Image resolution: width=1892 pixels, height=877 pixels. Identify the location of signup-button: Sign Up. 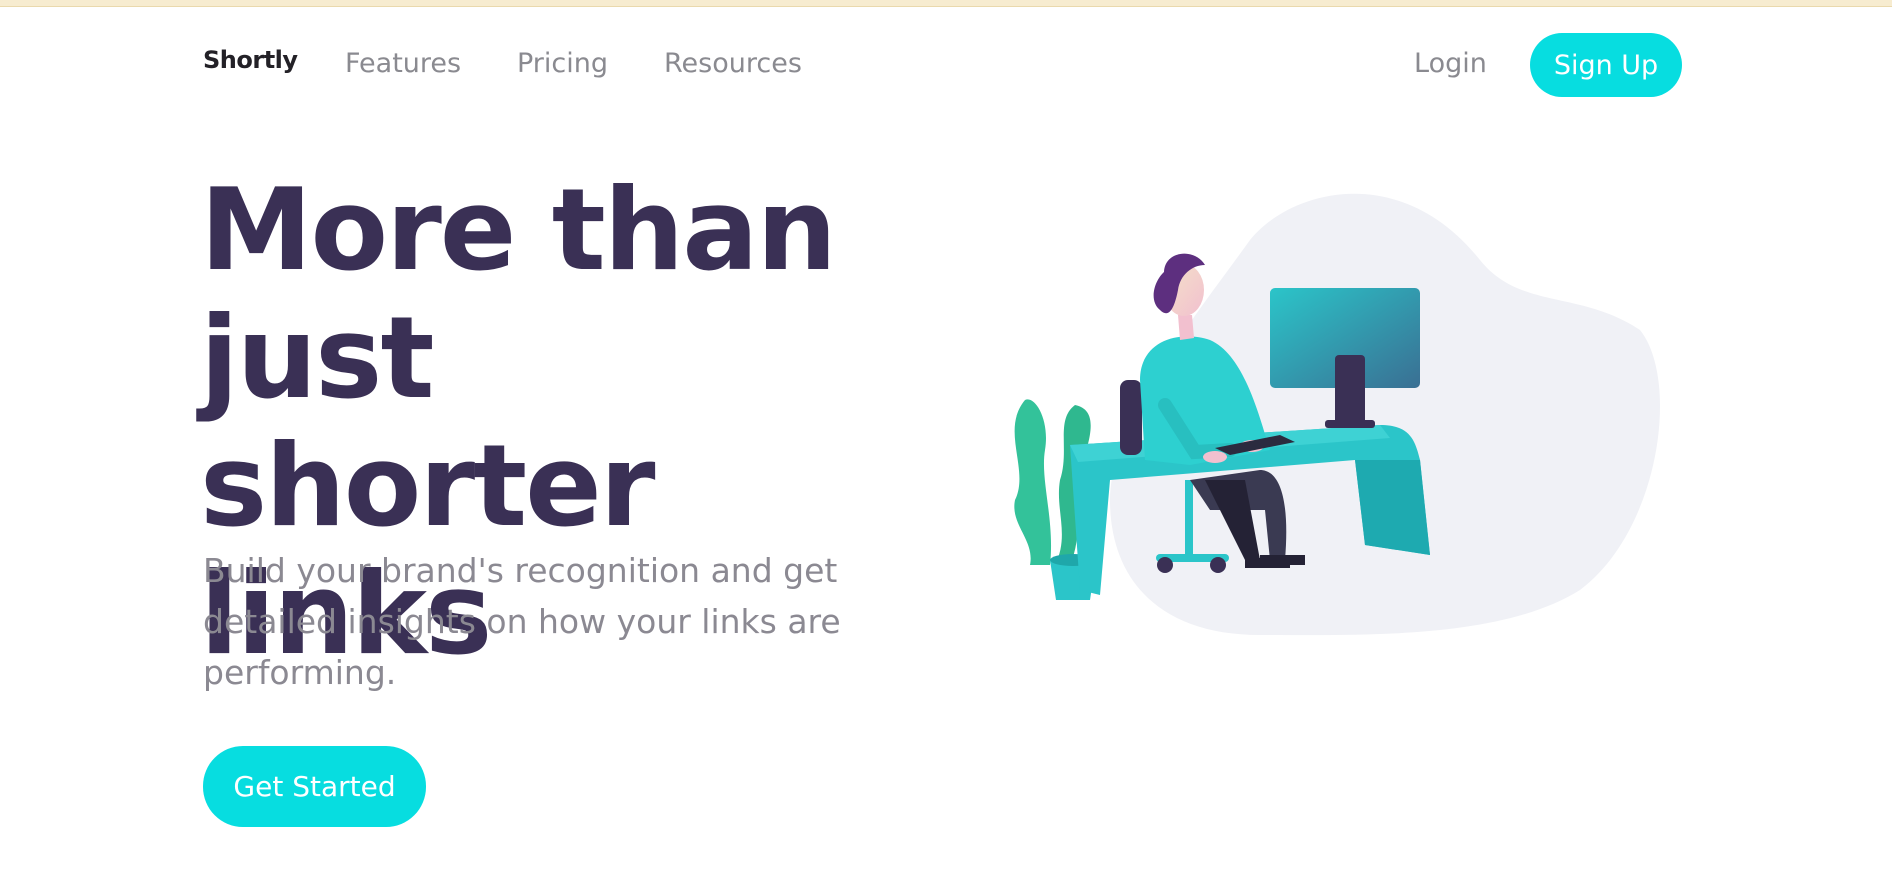
(1606, 65).